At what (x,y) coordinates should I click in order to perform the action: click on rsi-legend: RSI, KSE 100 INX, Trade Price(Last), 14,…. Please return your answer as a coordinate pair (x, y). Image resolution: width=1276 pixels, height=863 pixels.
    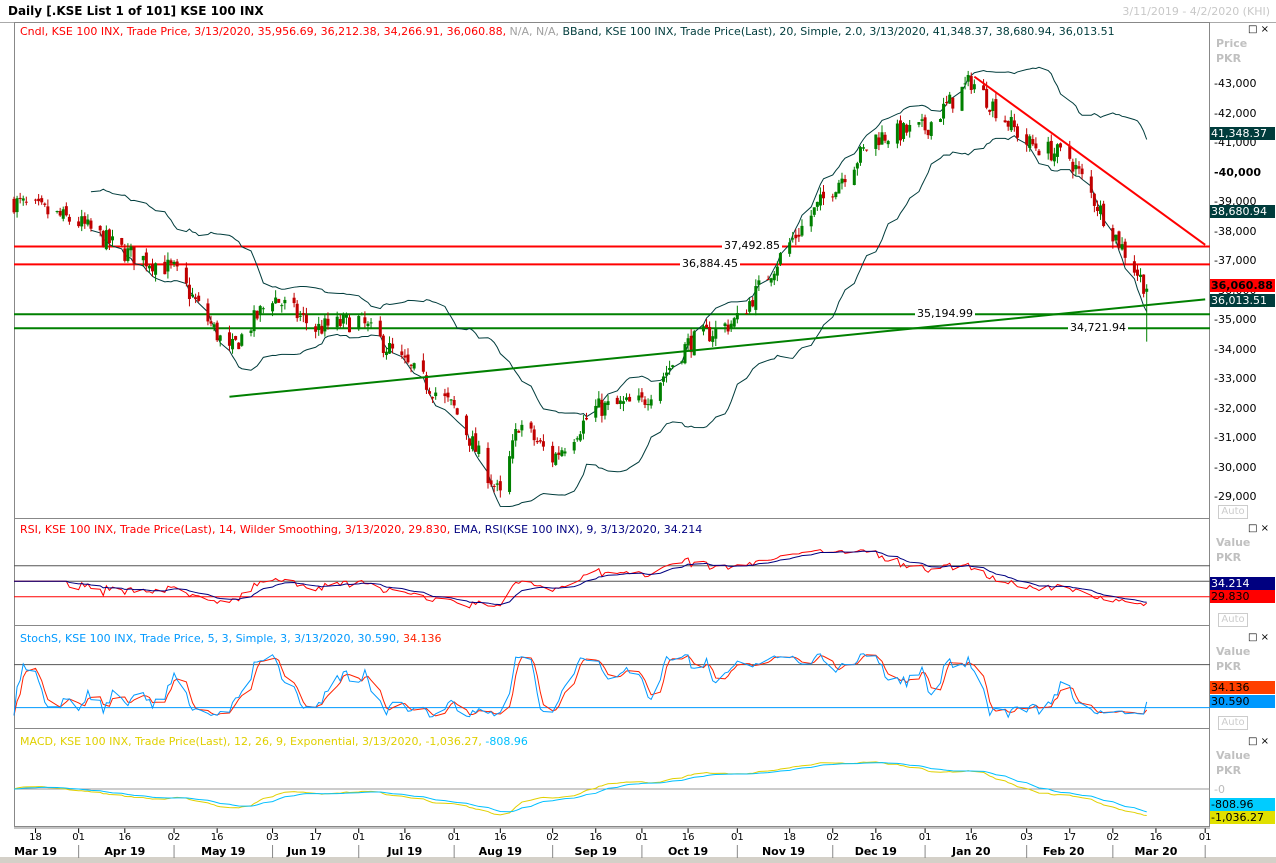
    Looking at the image, I should click on (361, 529).